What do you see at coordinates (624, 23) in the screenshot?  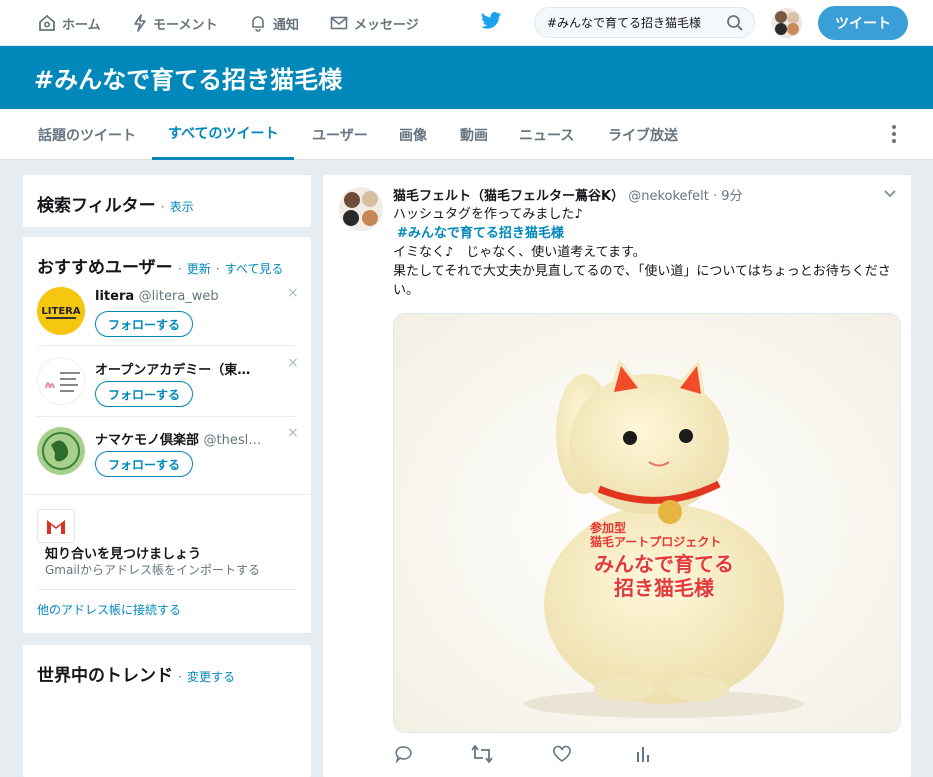 I see `search-value: #みんなで育てる招き猫毛様` at bounding box center [624, 23].